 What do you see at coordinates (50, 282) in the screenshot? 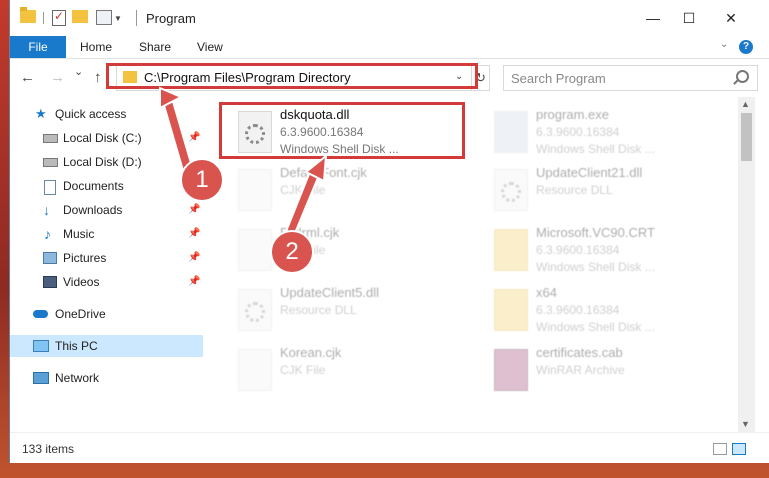
I see `videos-icon` at bounding box center [50, 282].